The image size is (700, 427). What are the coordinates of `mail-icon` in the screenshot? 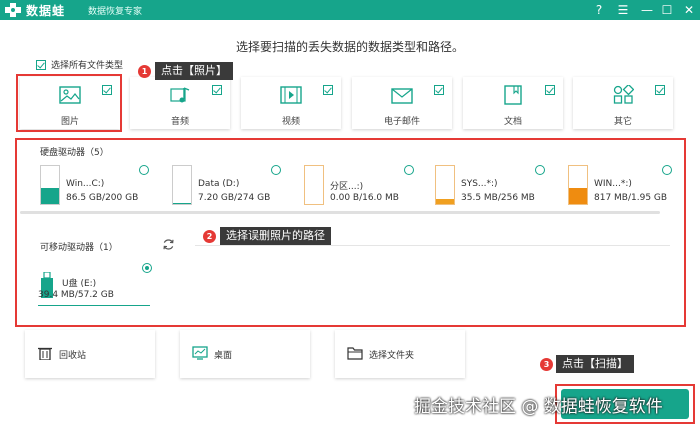 It's located at (402, 96).